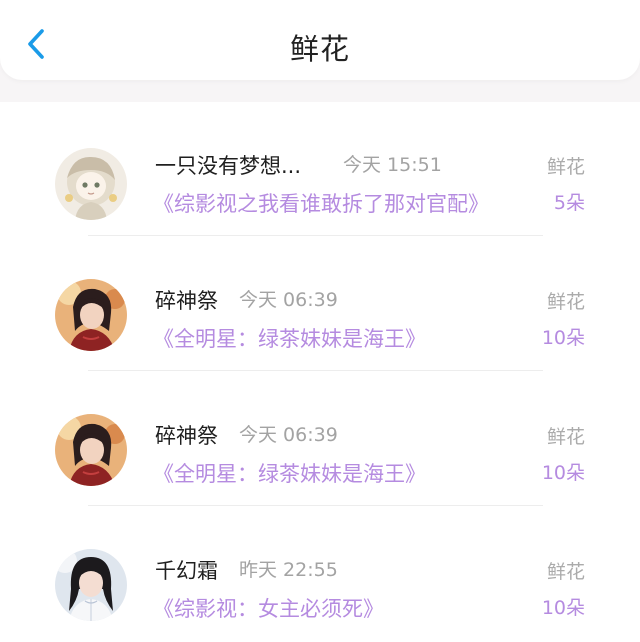  What do you see at coordinates (268, 608) in the screenshot?
I see `book-title-link: 《综影视：女主必须死》` at bounding box center [268, 608].